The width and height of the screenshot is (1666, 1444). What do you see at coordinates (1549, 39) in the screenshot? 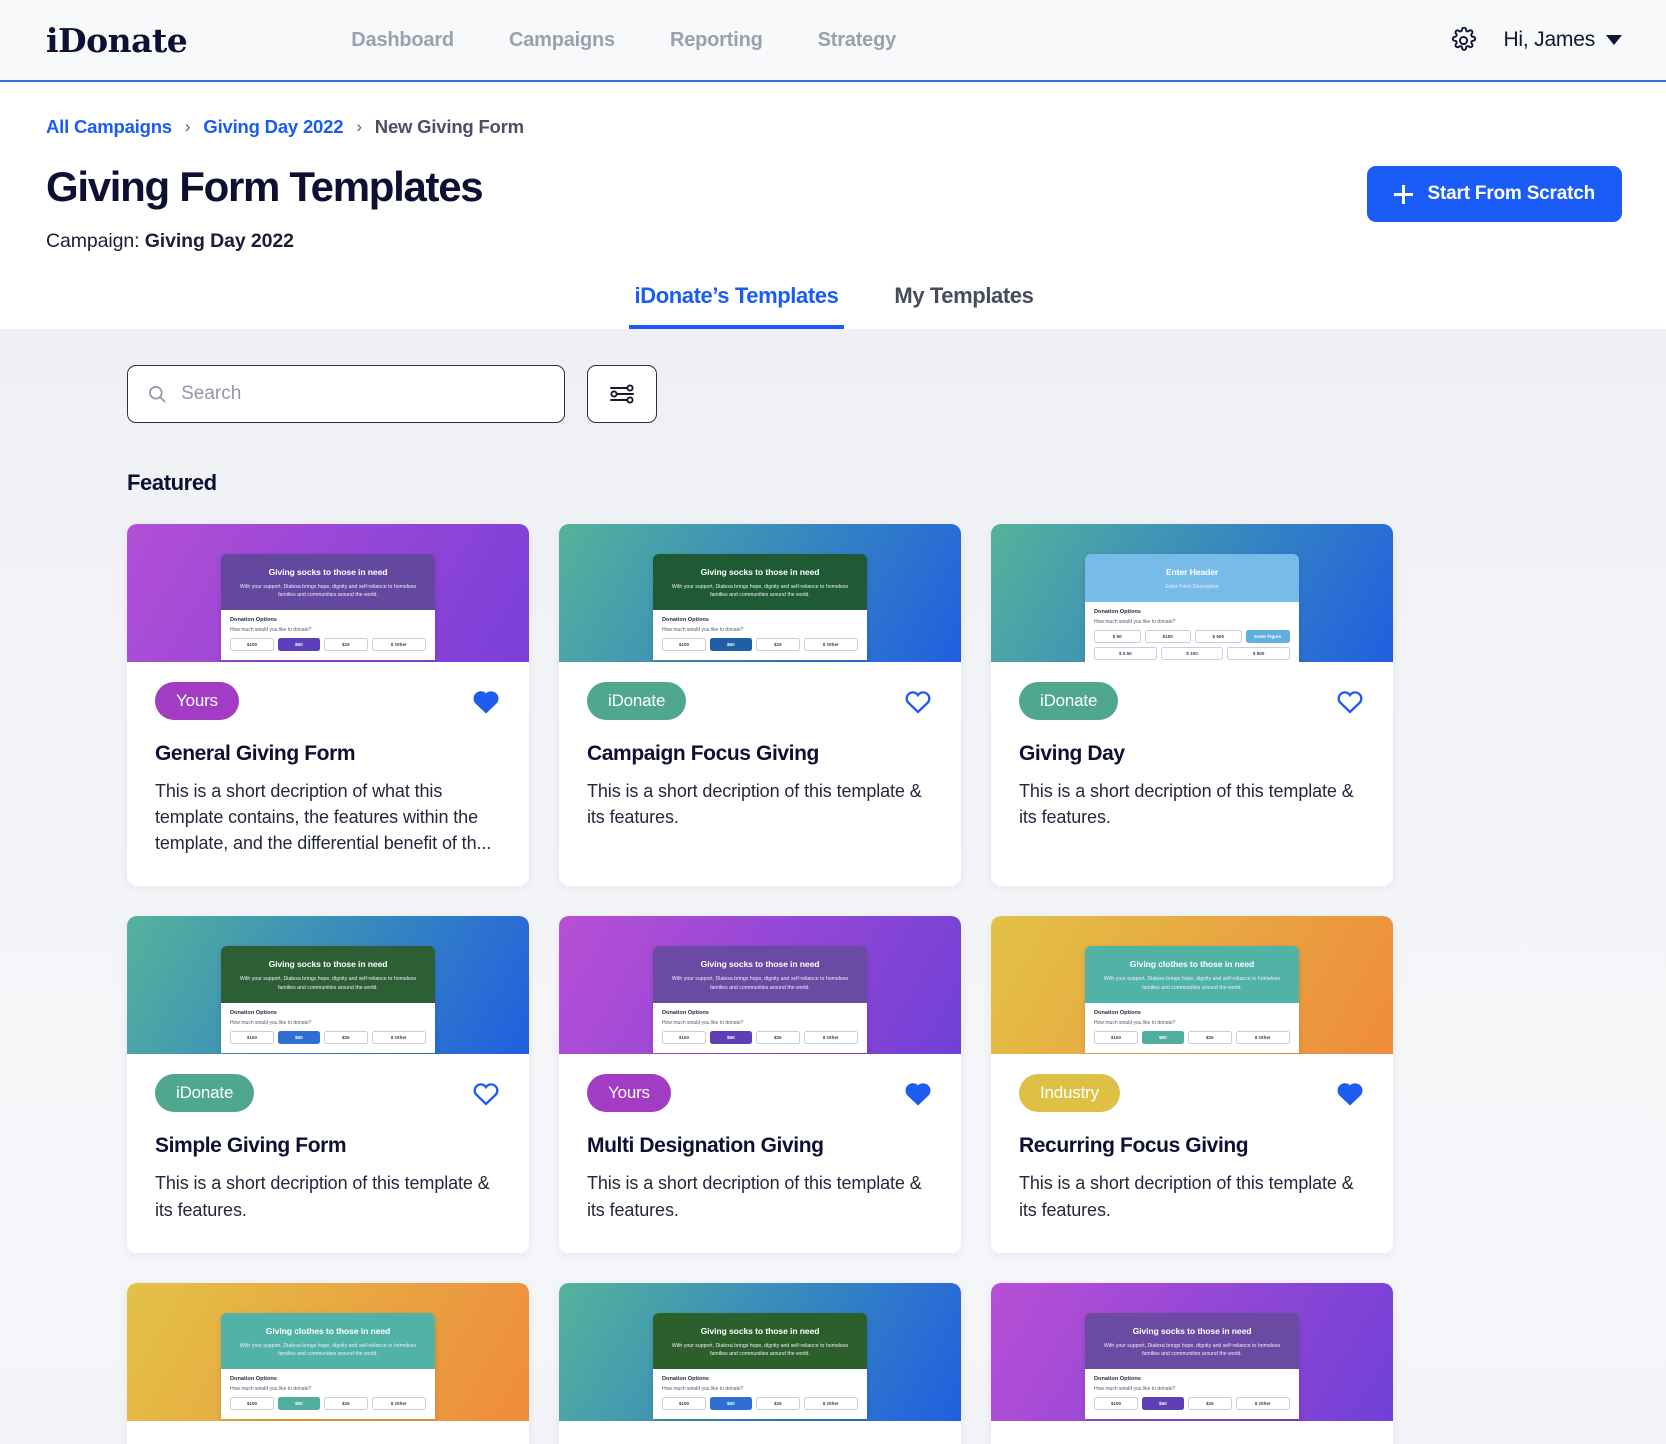
I see `user-greeting-label: Hi, James` at bounding box center [1549, 39].